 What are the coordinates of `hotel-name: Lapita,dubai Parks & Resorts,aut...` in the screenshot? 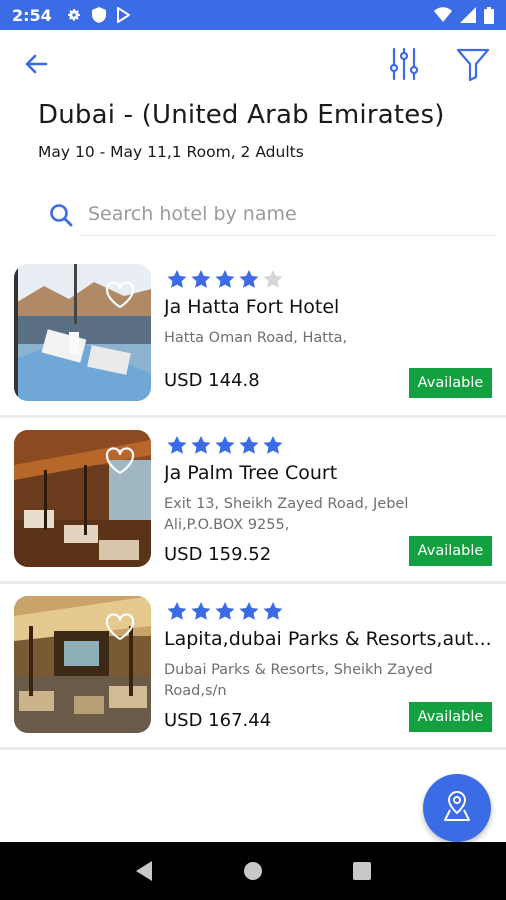 It's located at (328, 639).